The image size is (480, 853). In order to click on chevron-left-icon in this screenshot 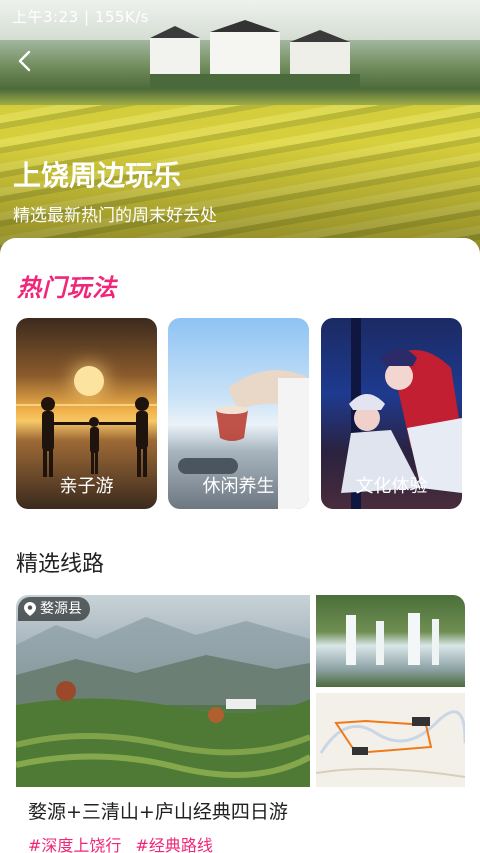, I will do `click(24, 61)`.